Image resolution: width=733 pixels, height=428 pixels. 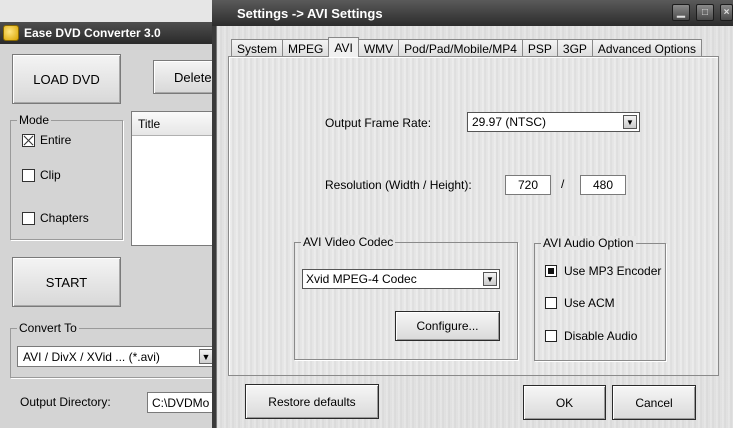 I want to click on minimize-icon: ▁, so click(x=681, y=12).